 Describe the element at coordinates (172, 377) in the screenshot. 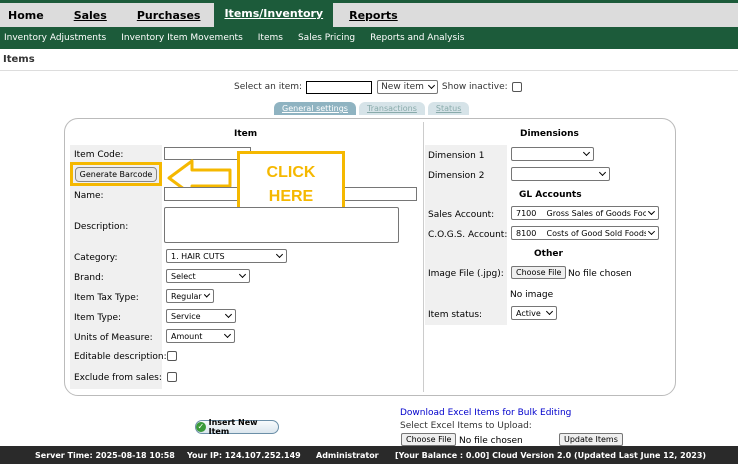

I see `exclude-from-sales-checkbox` at that location.